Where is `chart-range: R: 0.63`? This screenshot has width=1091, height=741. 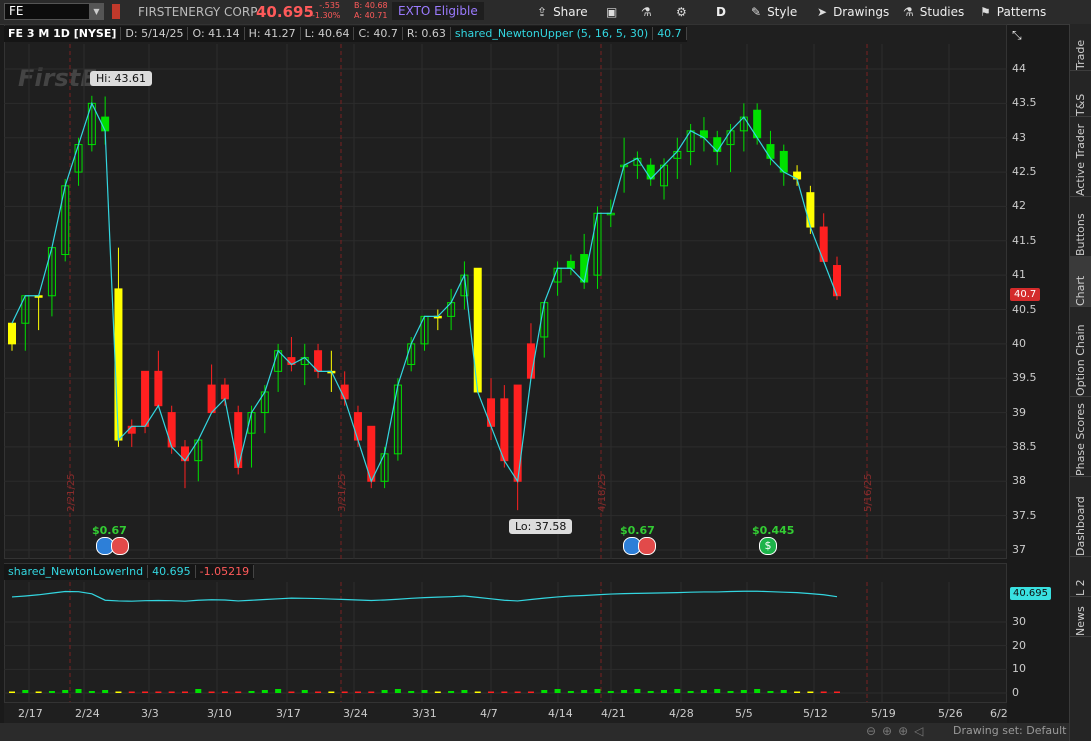
chart-range: R: 0.63 is located at coordinates (426, 33).